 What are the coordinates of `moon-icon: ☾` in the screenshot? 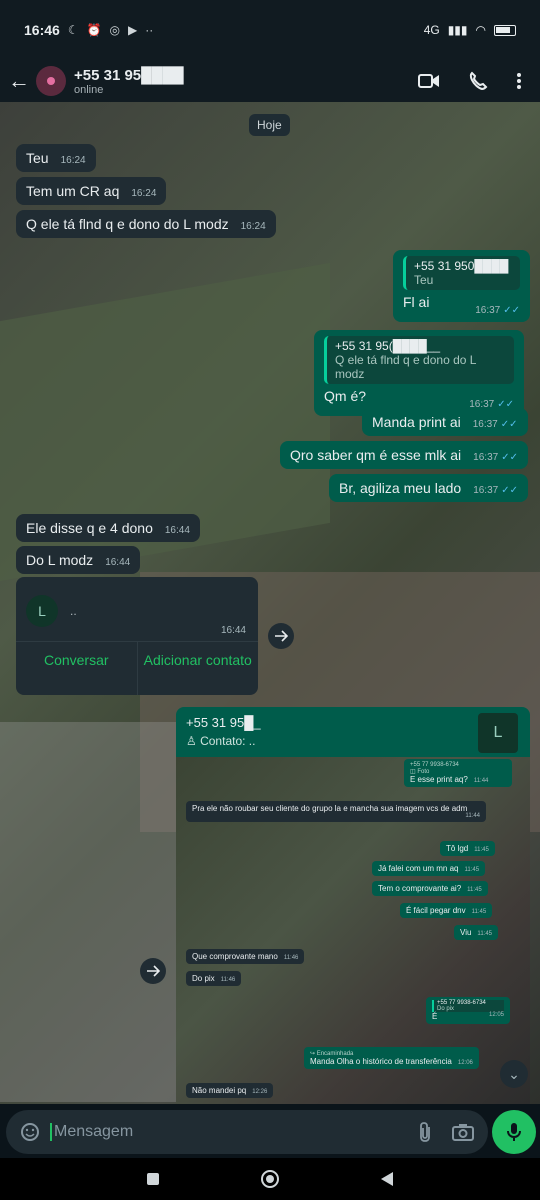 It's located at (73, 30).